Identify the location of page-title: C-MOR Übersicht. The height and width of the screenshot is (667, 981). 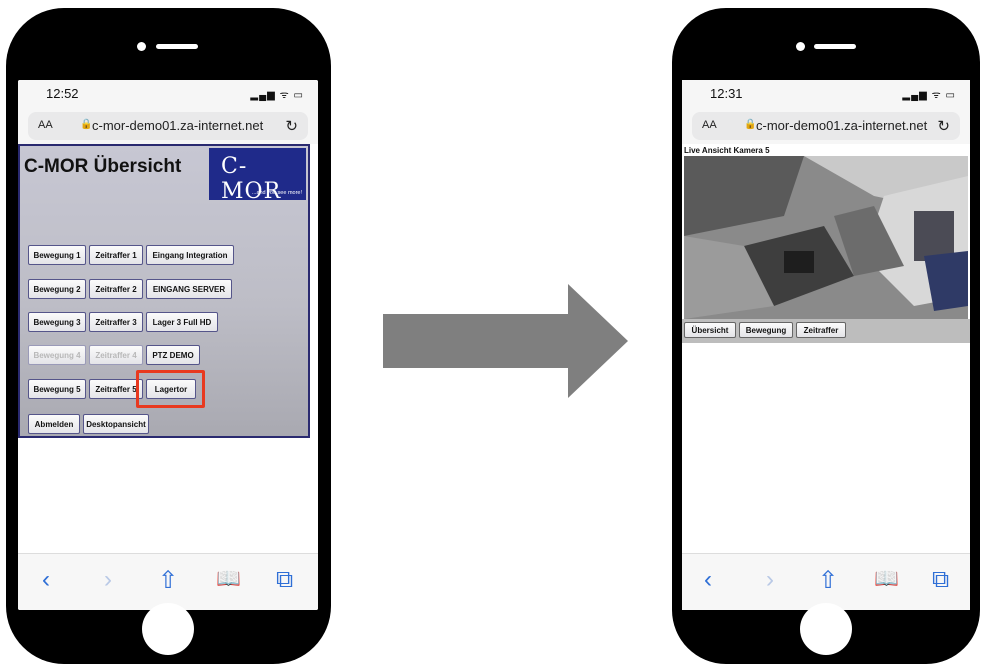
(103, 166).